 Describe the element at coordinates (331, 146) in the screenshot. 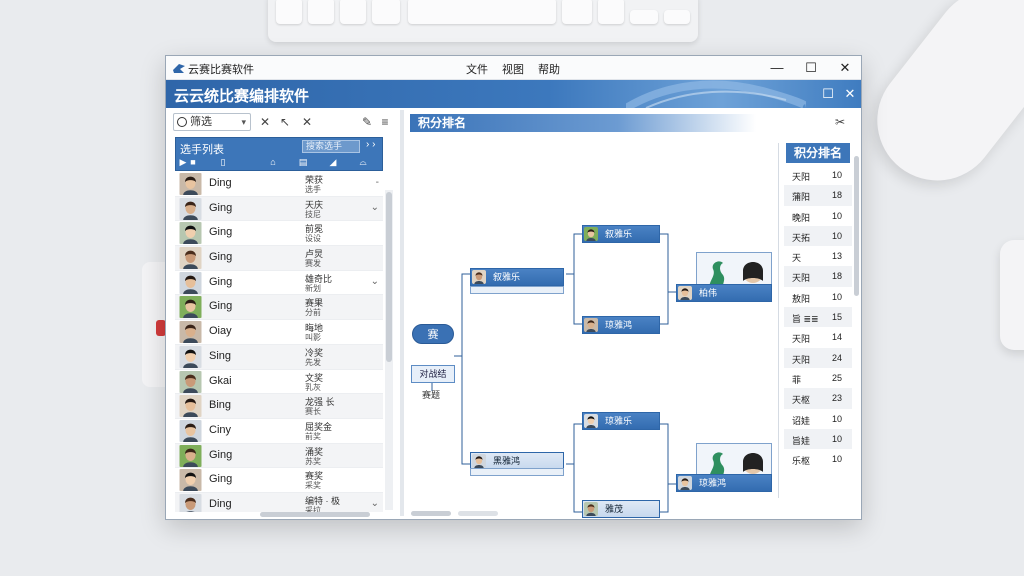

I see `player-search-input: 搜索选手` at that location.